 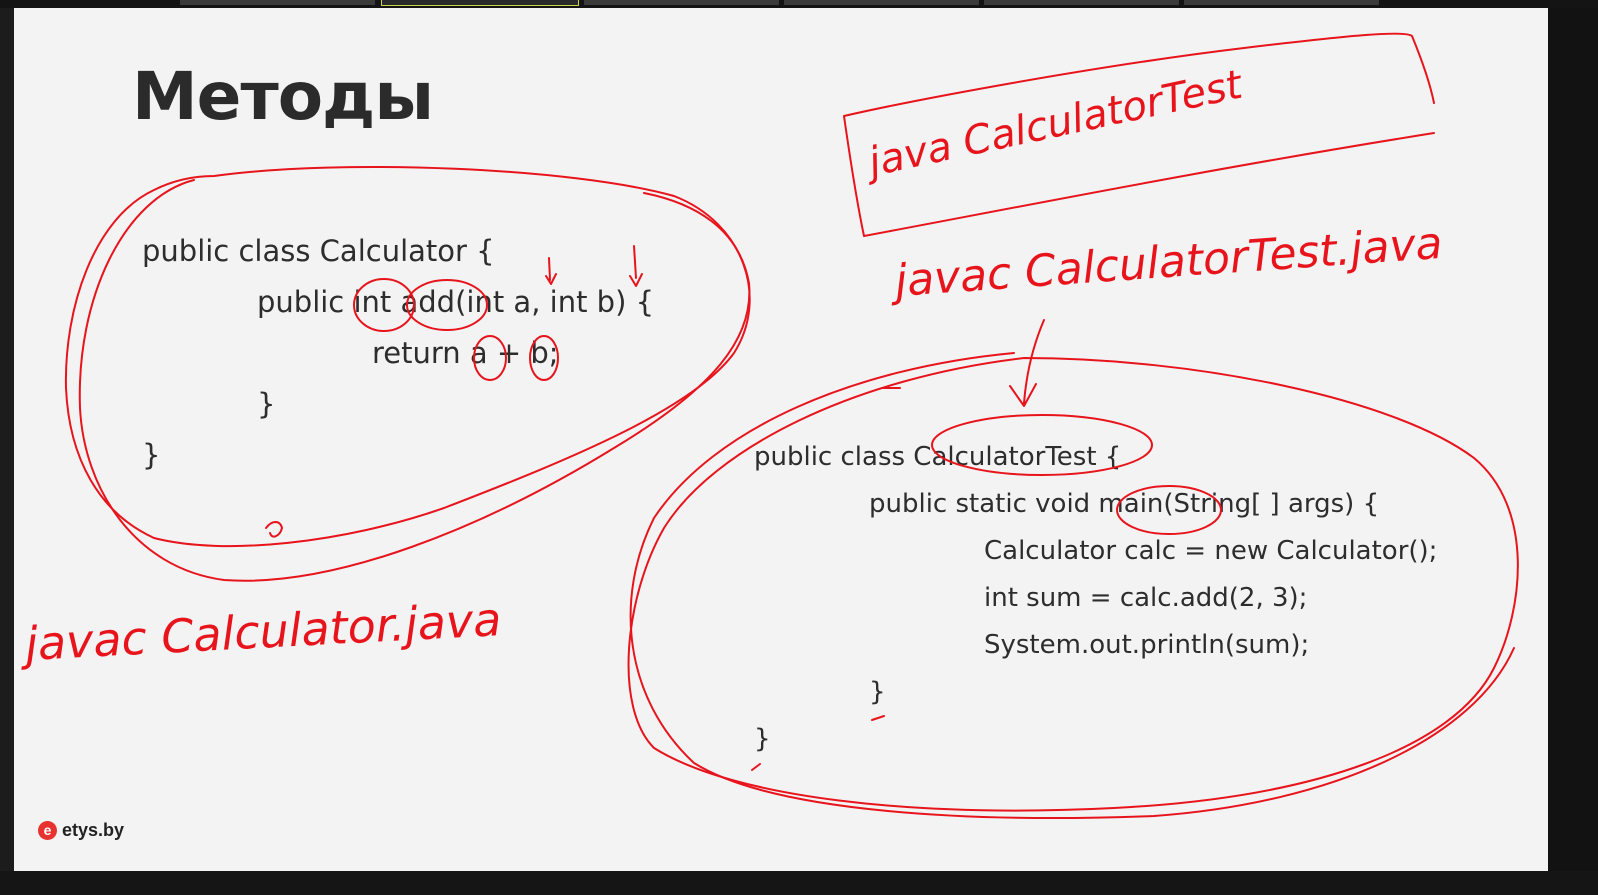 I want to click on handwritten-javac-test: javac CalculatorTest.java, so click(x=1166, y=262).